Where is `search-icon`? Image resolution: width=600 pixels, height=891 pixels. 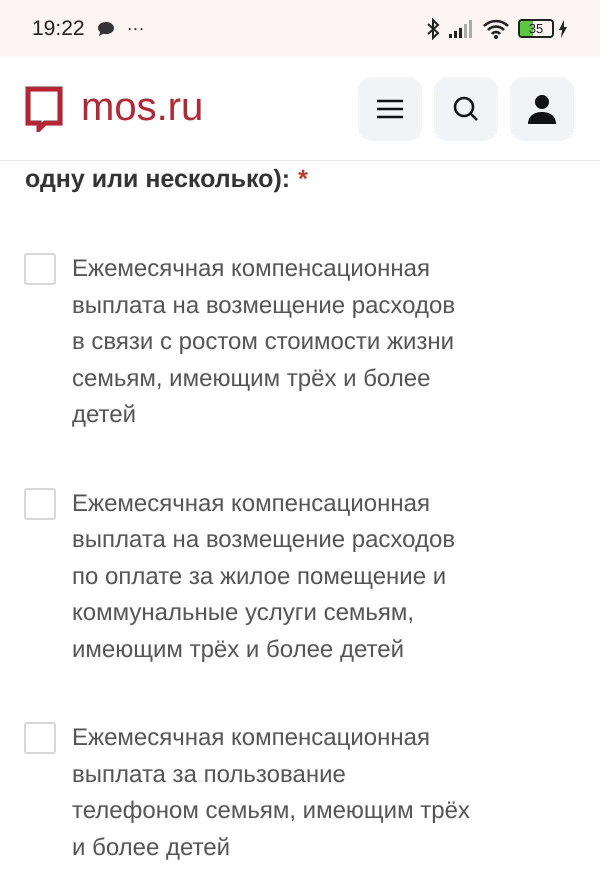
search-icon is located at coordinates (466, 109).